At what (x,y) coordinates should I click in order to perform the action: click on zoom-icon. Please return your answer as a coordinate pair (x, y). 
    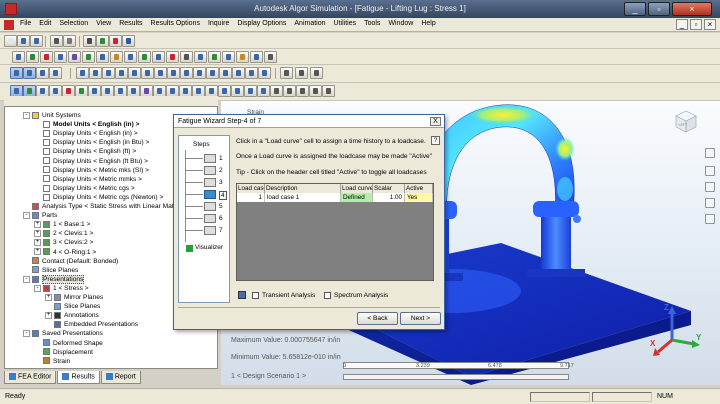
    Looking at the image, I should click on (710, 187).